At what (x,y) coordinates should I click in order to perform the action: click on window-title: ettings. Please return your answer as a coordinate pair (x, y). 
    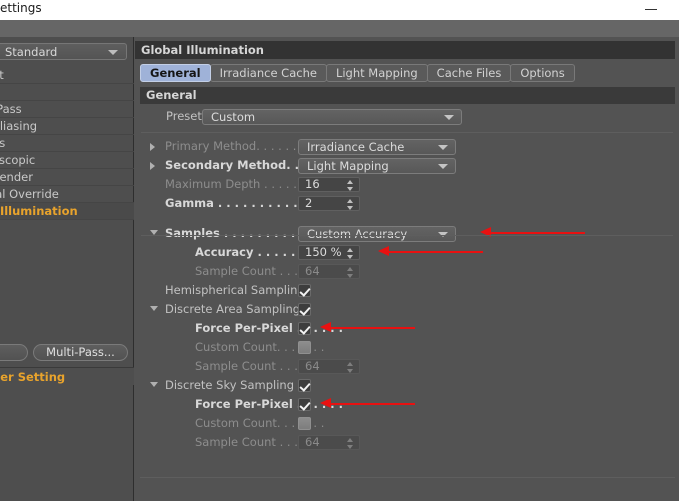
    Looking at the image, I should click on (21, 8).